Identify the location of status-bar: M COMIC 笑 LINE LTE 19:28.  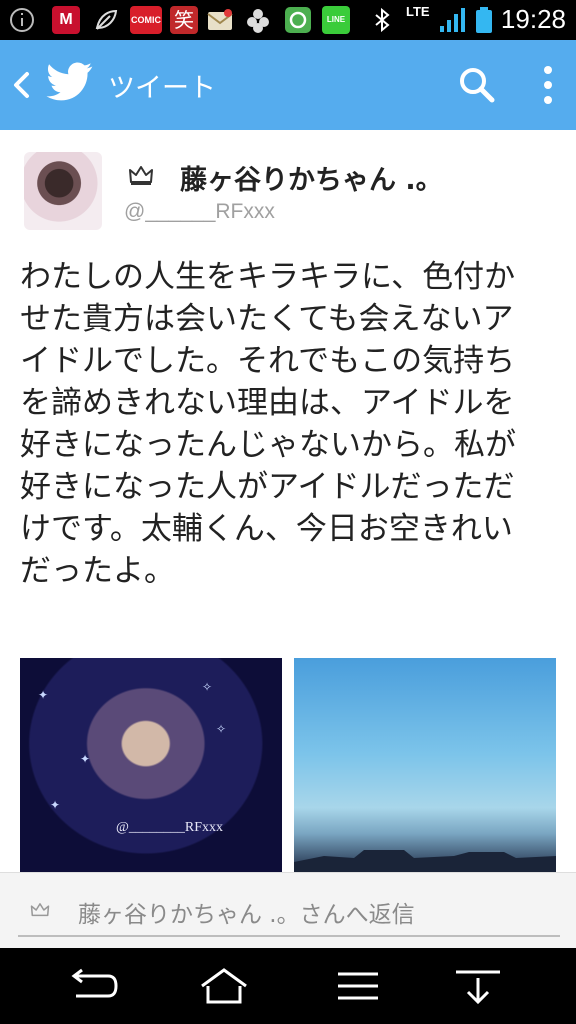
(288, 20).